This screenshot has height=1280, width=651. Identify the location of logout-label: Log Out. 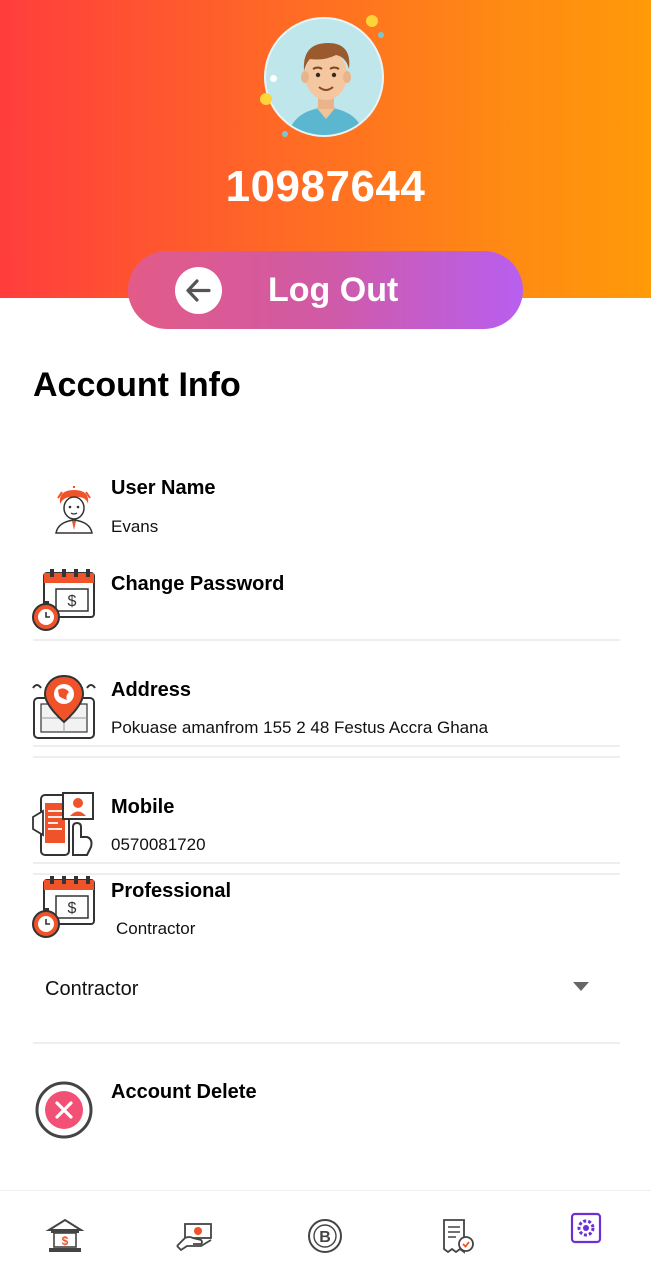
(333, 290).